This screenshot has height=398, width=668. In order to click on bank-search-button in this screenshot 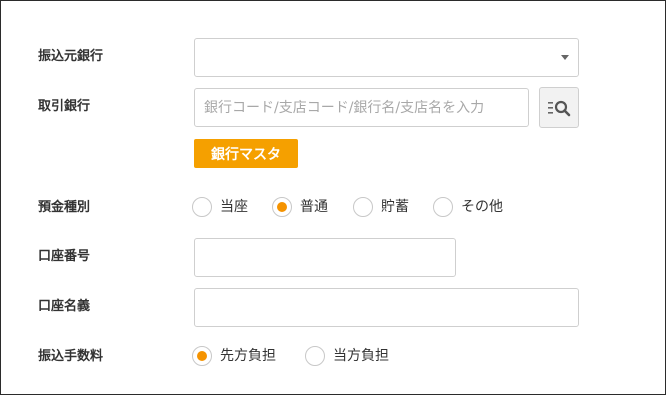, I will do `click(559, 107)`.